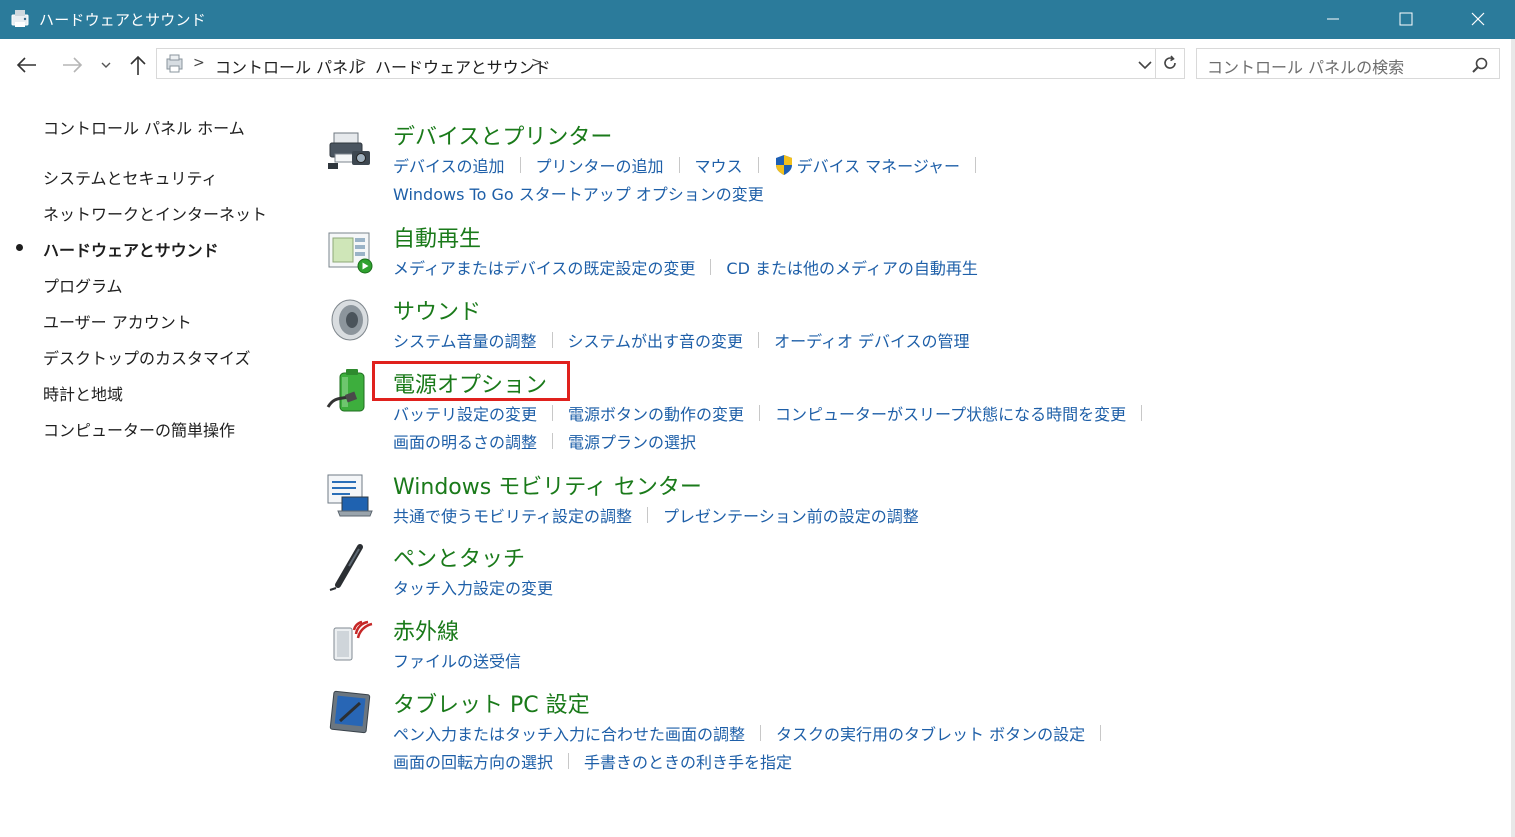 This screenshot has height=837, width=1515. What do you see at coordinates (670, 63) in the screenshot?
I see `address-bar: > コントロール パネル > ハードウェアとサウンド >` at bounding box center [670, 63].